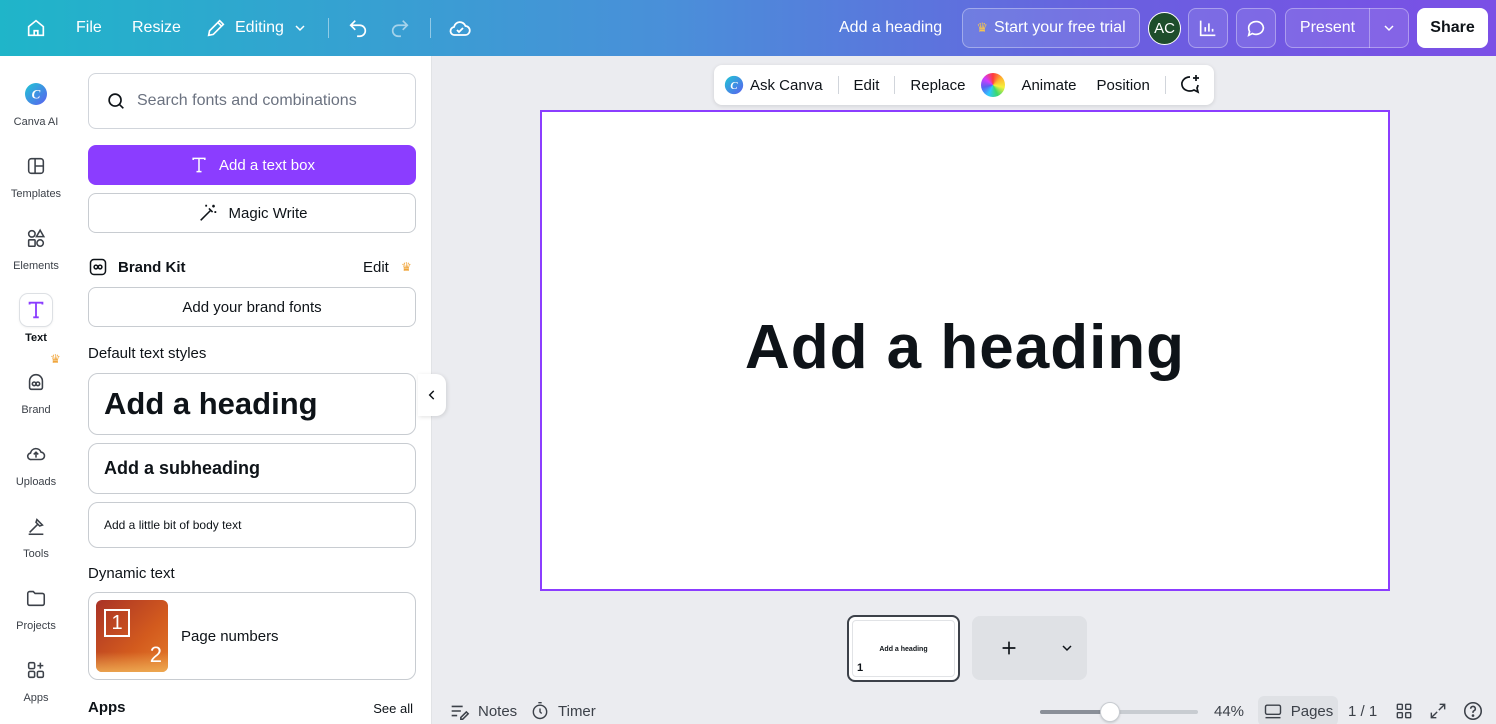  What do you see at coordinates (156, 28) in the screenshot?
I see `resize-button: Resize` at bounding box center [156, 28].